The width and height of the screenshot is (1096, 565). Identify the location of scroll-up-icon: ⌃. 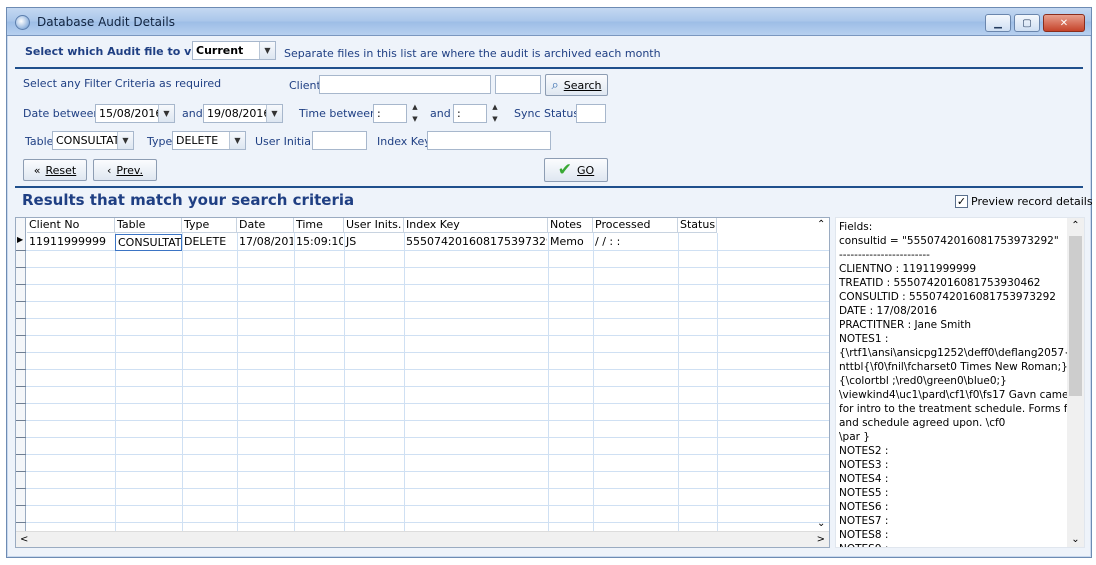
(1075, 225).